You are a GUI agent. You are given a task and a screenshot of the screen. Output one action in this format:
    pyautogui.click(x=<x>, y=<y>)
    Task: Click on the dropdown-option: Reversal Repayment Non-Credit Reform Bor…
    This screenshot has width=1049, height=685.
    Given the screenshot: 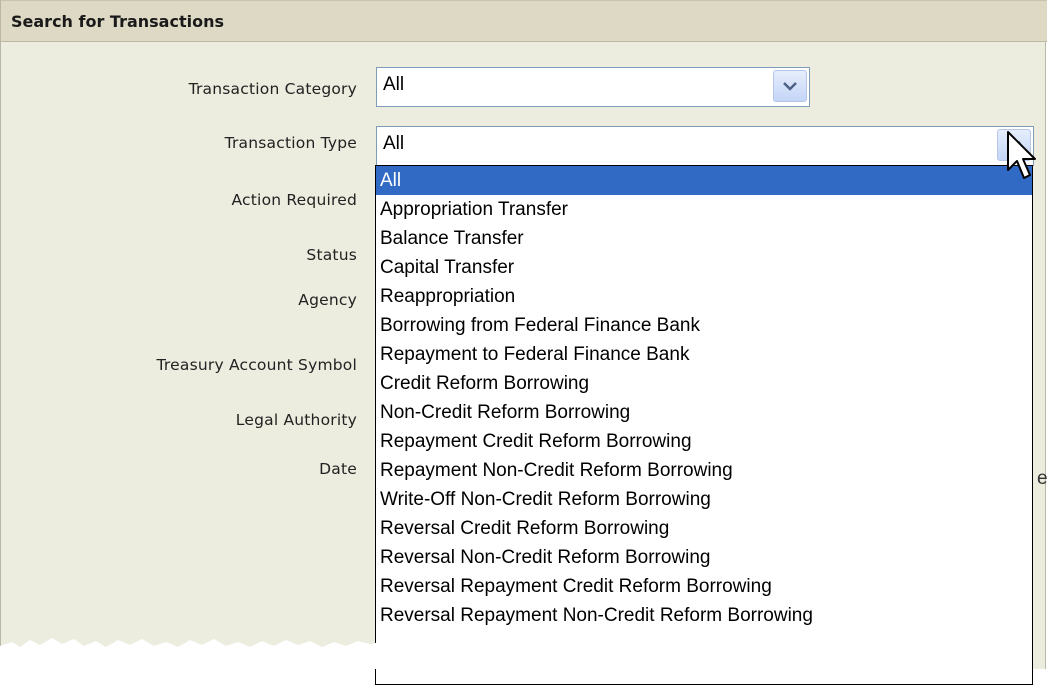 What is the action you would take?
    pyautogui.click(x=704, y=615)
    